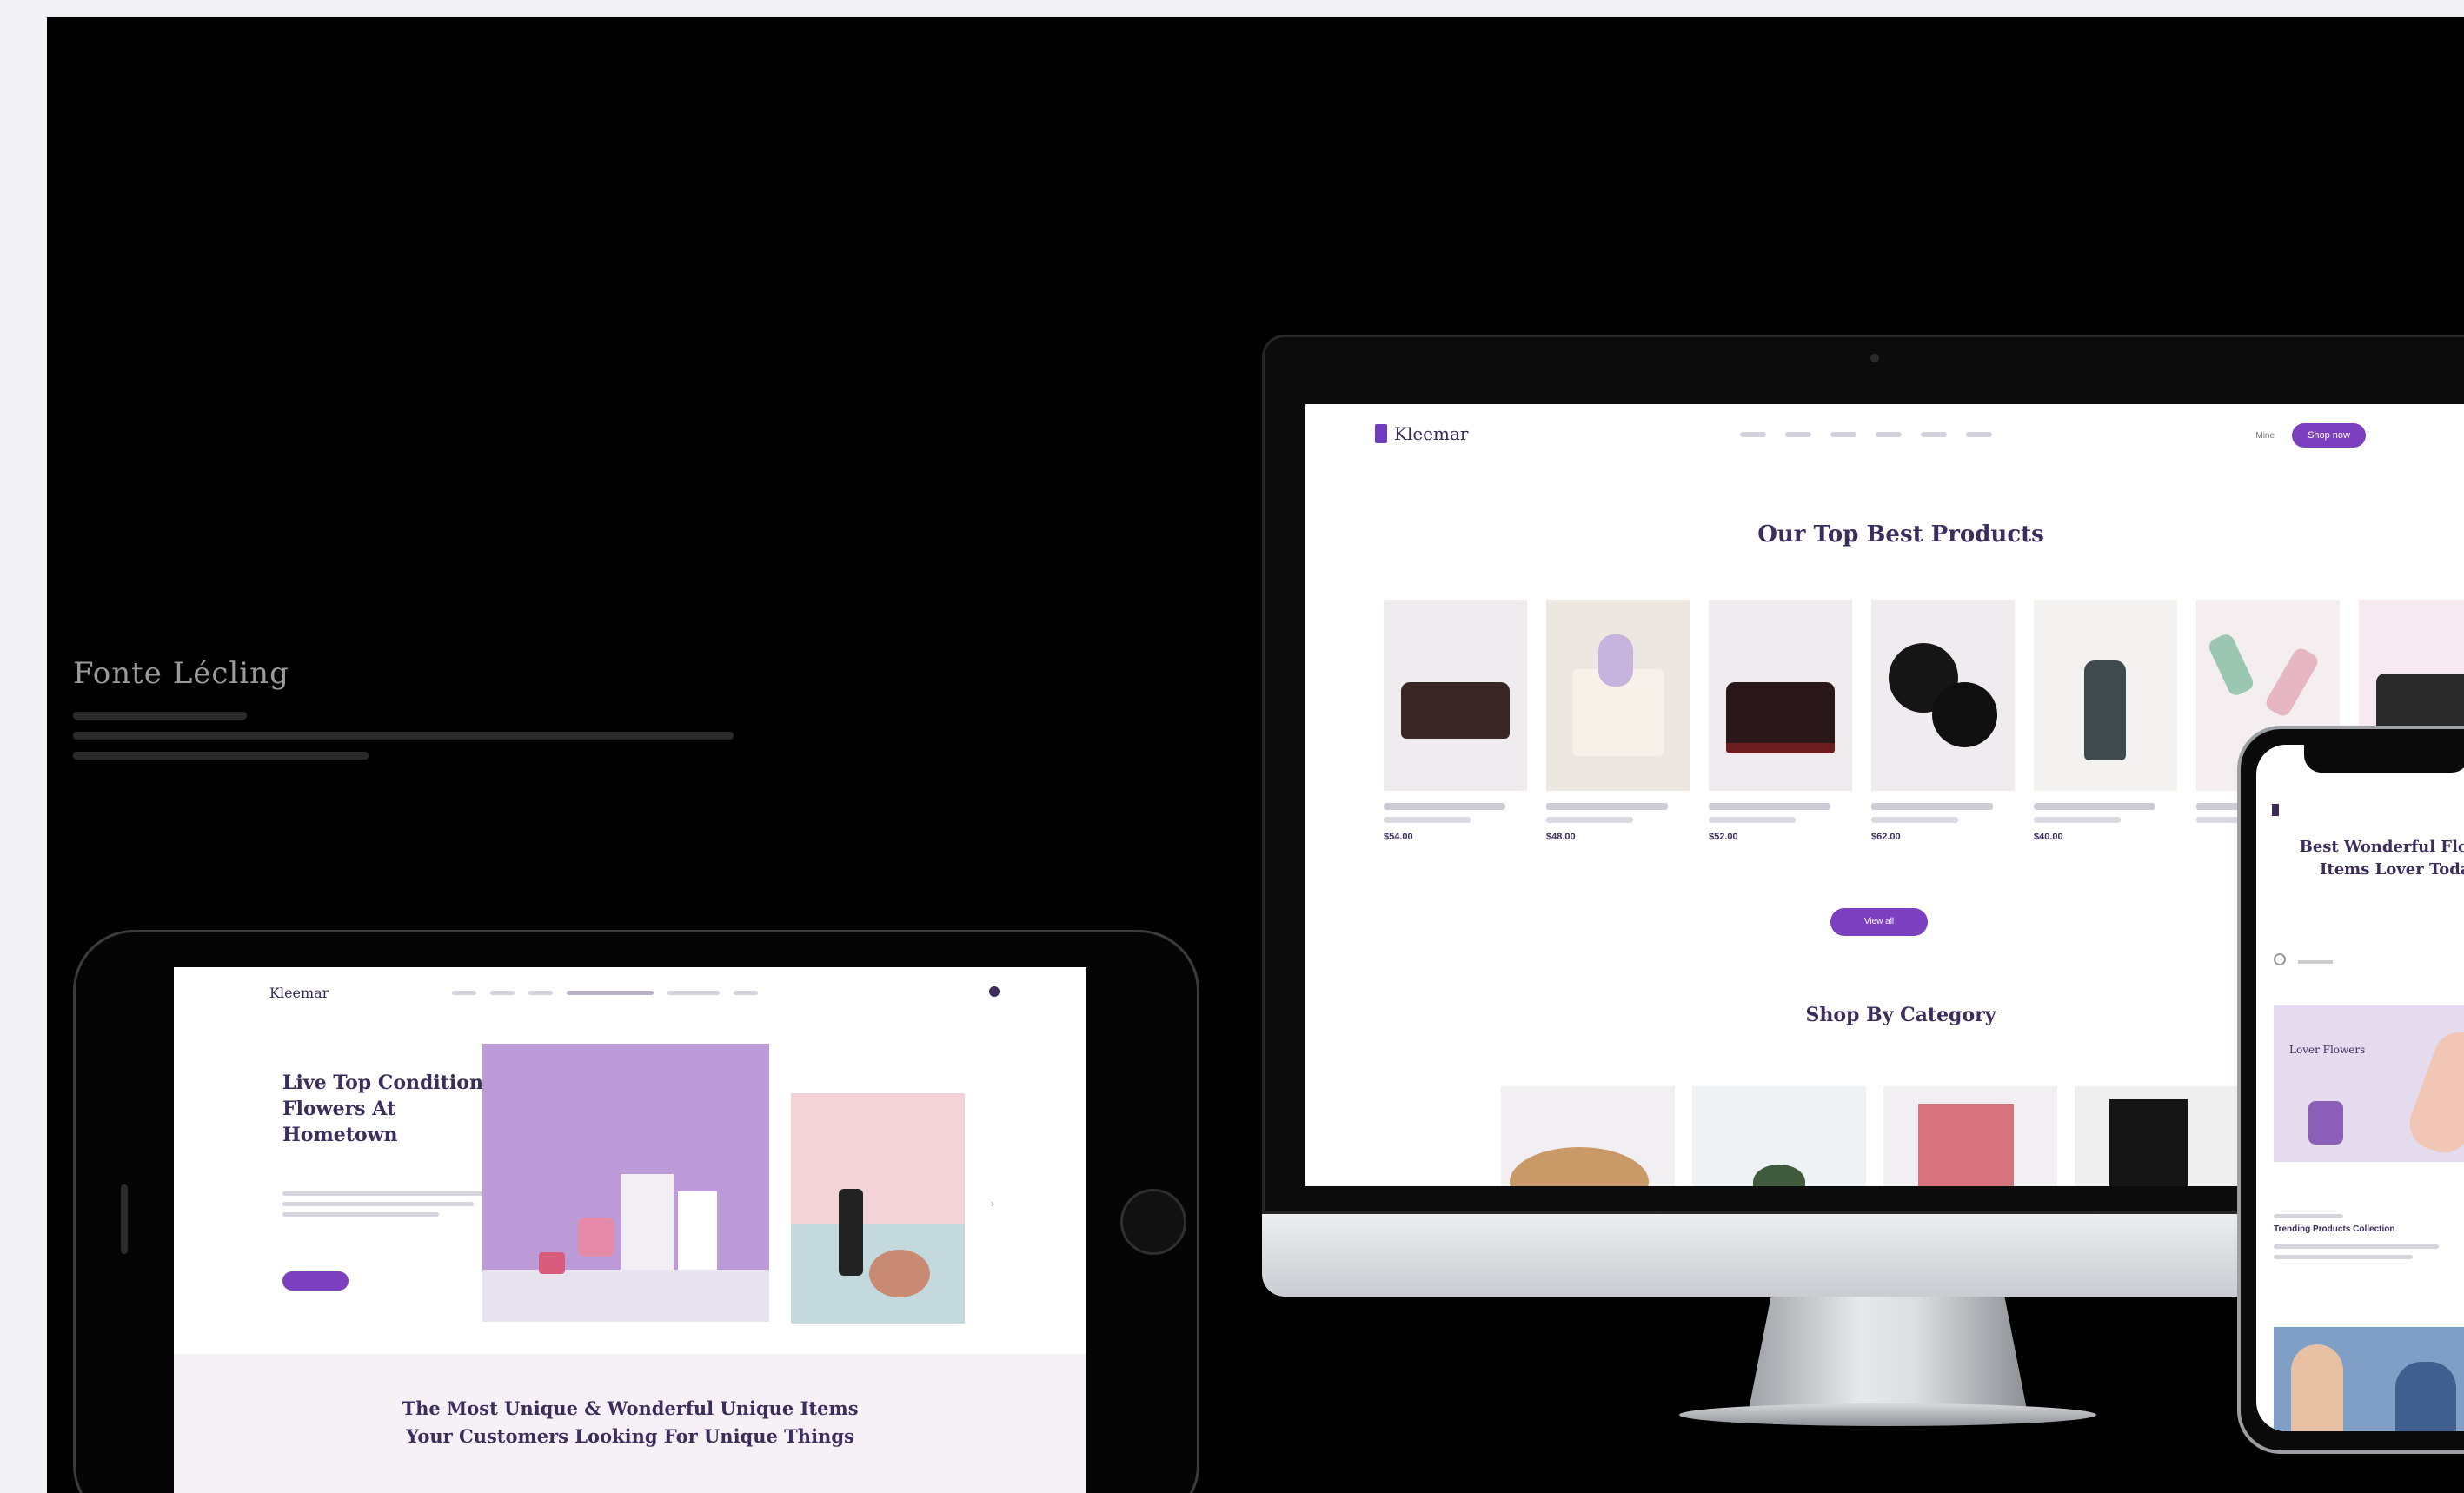  What do you see at coordinates (2381, 858) in the screenshot?
I see `phone-heading: Best Wonderful Flower Items Lover Today` at bounding box center [2381, 858].